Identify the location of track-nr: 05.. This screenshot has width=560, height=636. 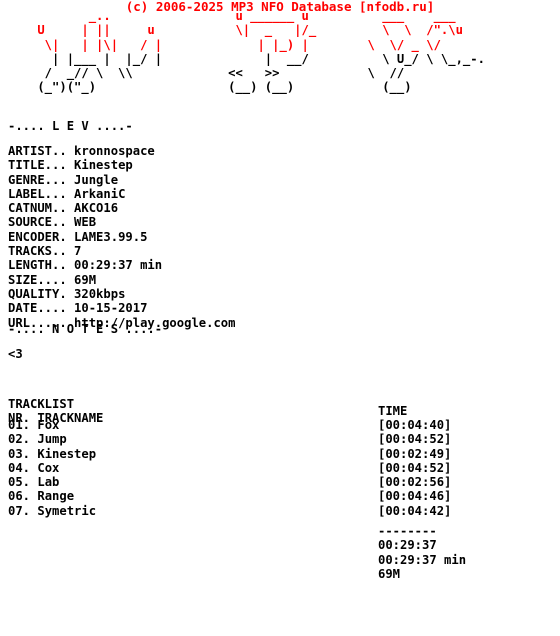
(19, 482).